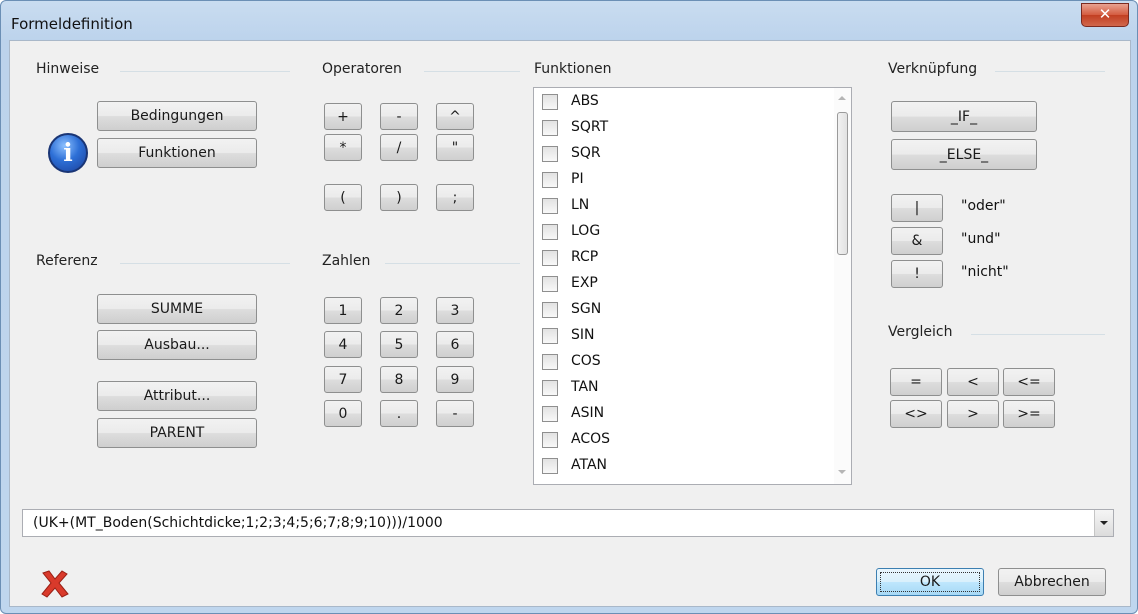  What do you see at coordinates (973, 414) in the screenshot?
I see `greater-than-button: >` at bounding box center [973, 414].